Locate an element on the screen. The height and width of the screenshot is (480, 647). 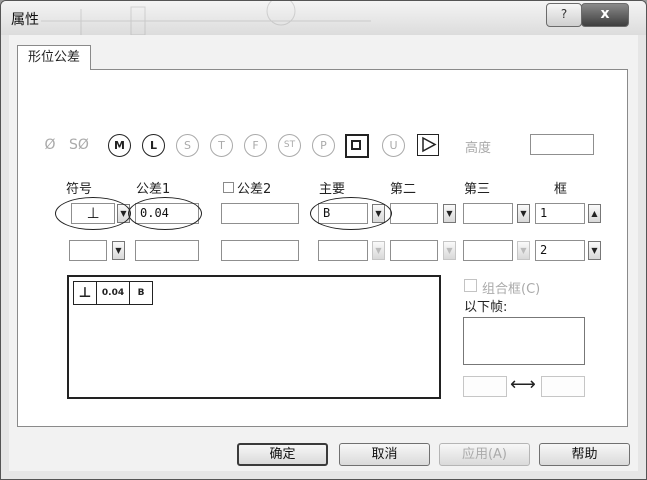
feature-control-frame: ⊥ 0.04 B is located at coordinates (113, 293).